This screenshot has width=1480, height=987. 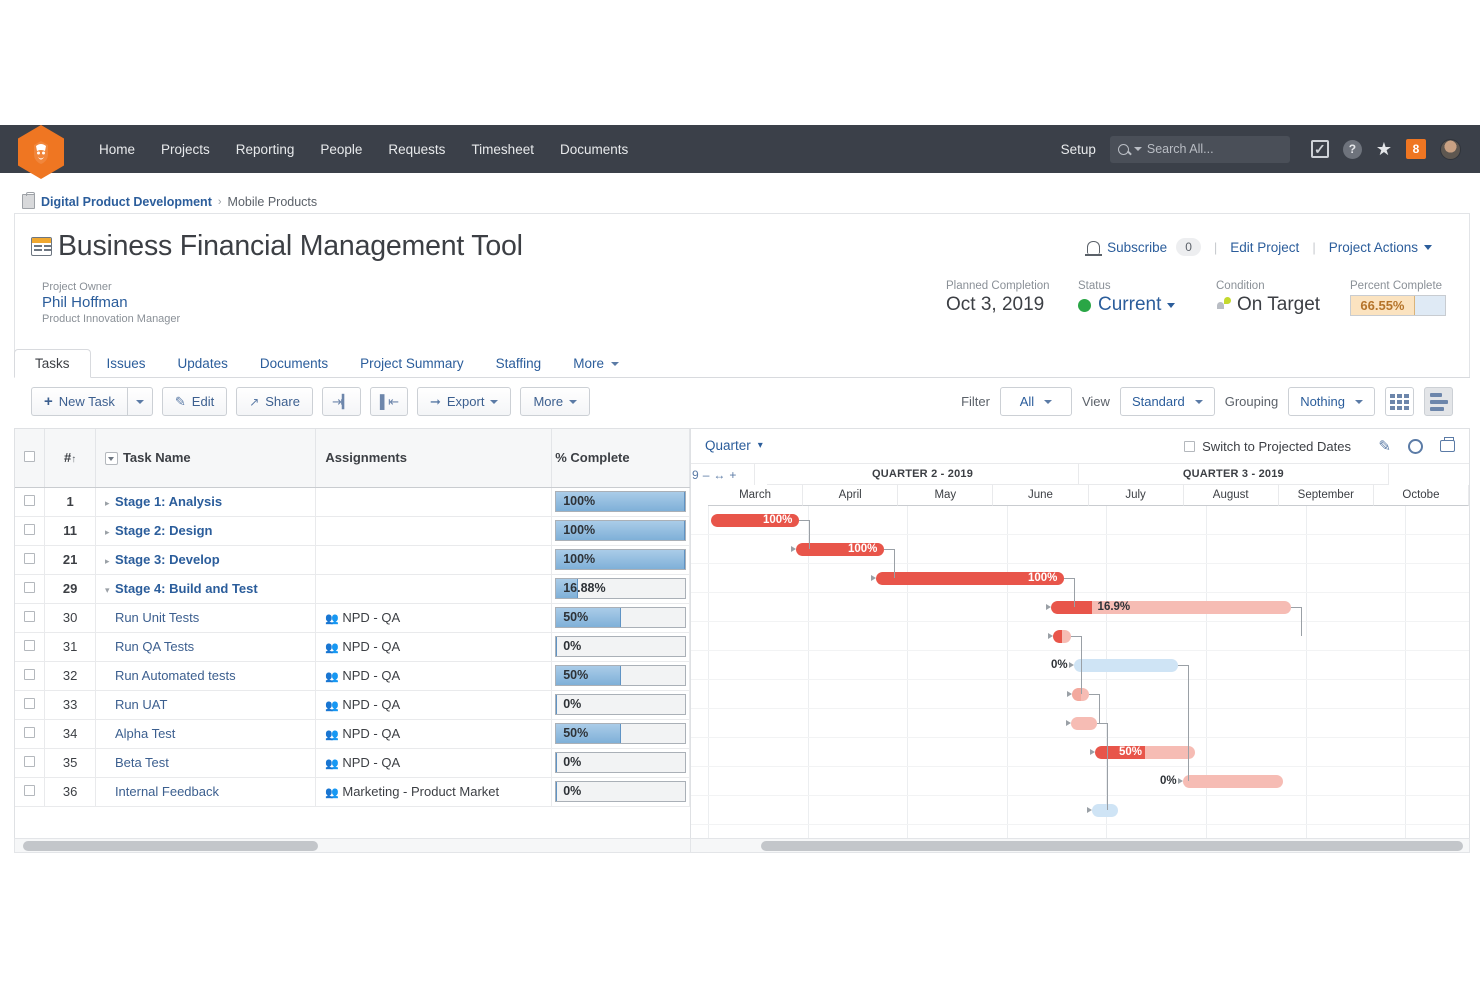 I want to click on project-actions-chevron-down-icon, so click(x=1428, y=247).